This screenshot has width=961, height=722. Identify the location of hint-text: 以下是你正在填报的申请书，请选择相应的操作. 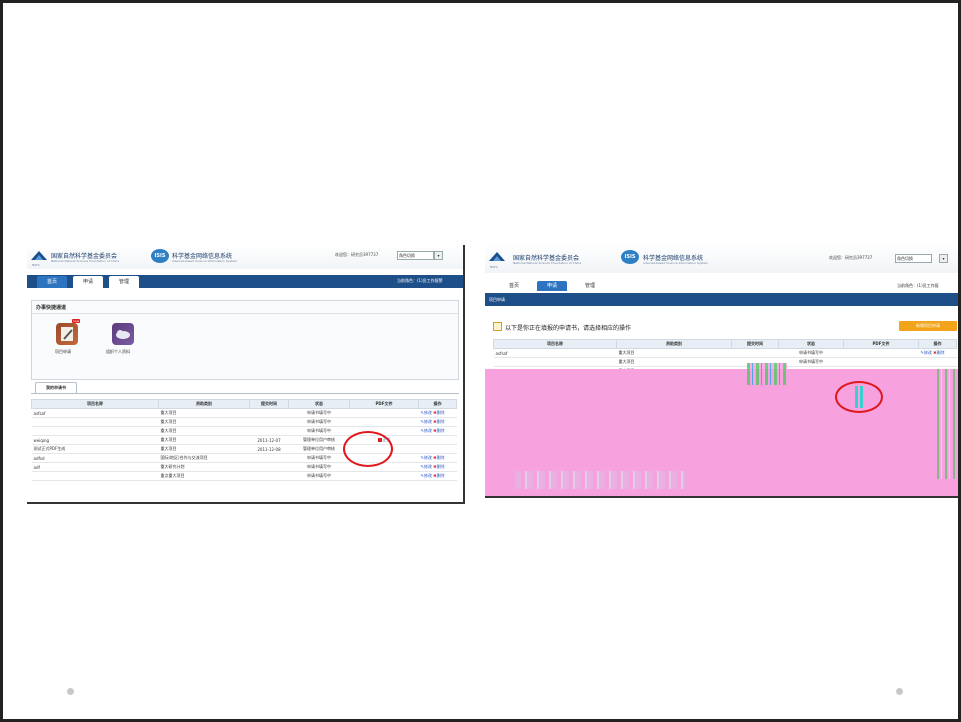
(568, 328).